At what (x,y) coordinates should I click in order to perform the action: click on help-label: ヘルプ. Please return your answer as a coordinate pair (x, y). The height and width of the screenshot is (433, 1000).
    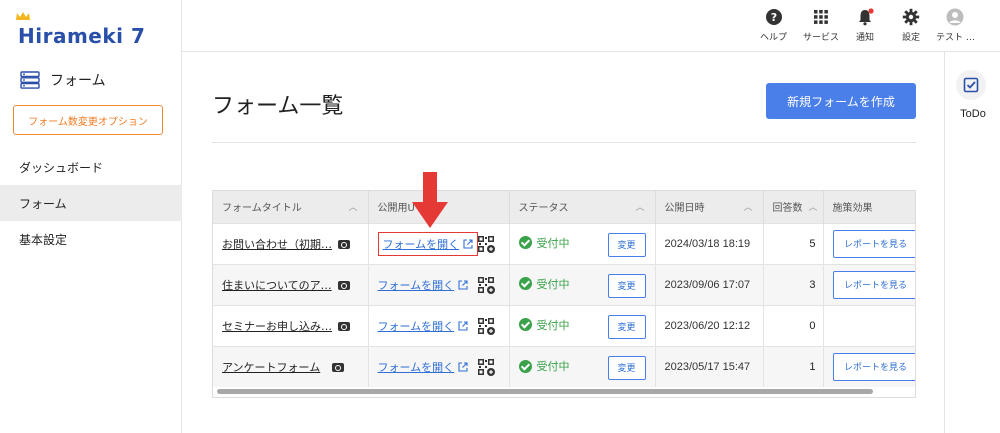
    Looking at the image, I should click on (774, 38).